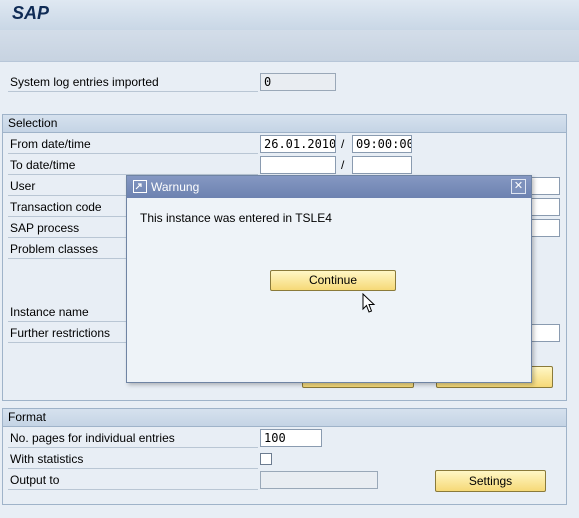 The height and width of the screenshot is (518, 579). Describe the element at coordinates (545, 333) in the screenshot. I see `further-restrictions-field-edge` at that location.